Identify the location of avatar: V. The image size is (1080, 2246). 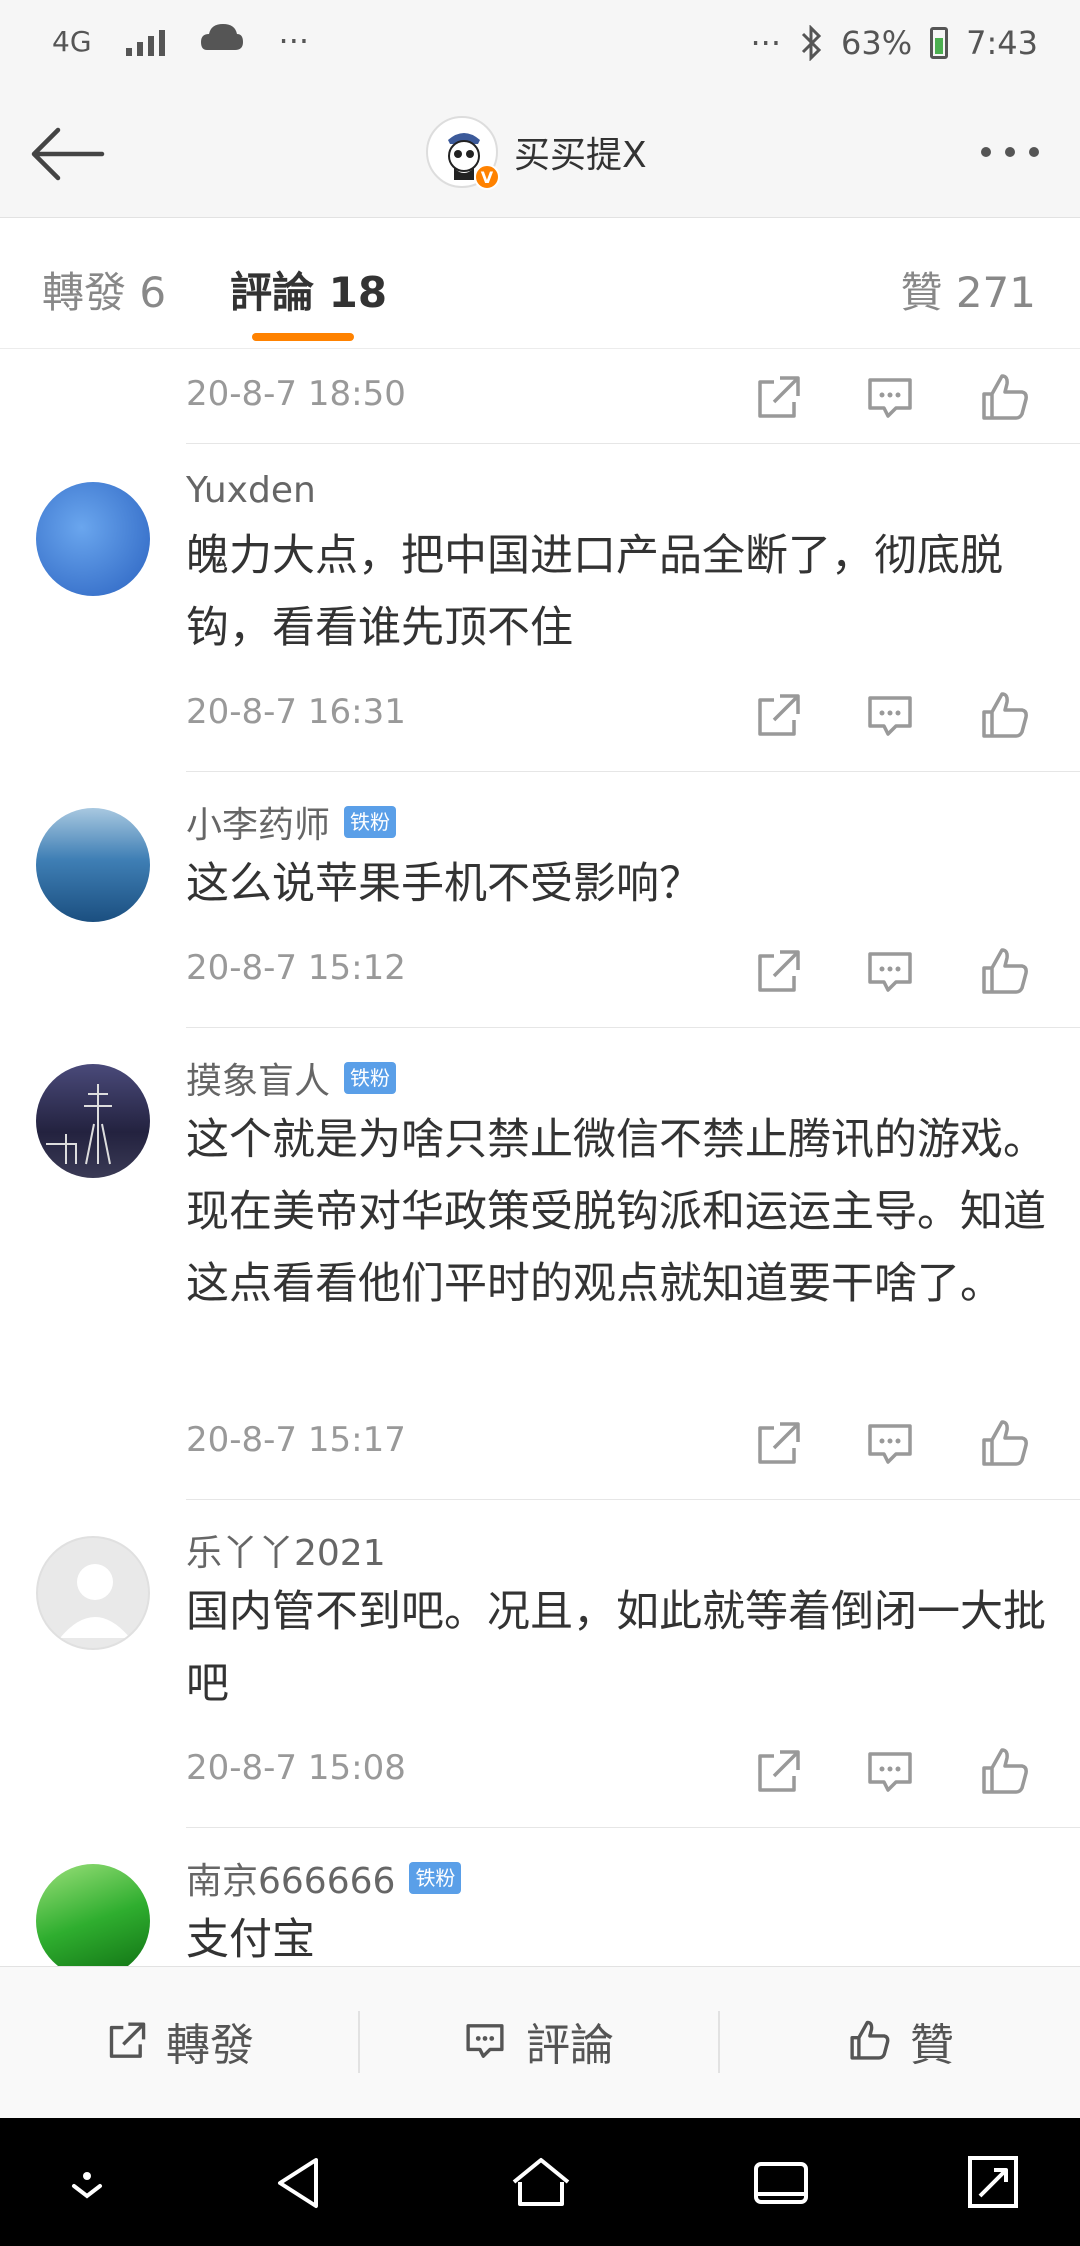
(463, 153).